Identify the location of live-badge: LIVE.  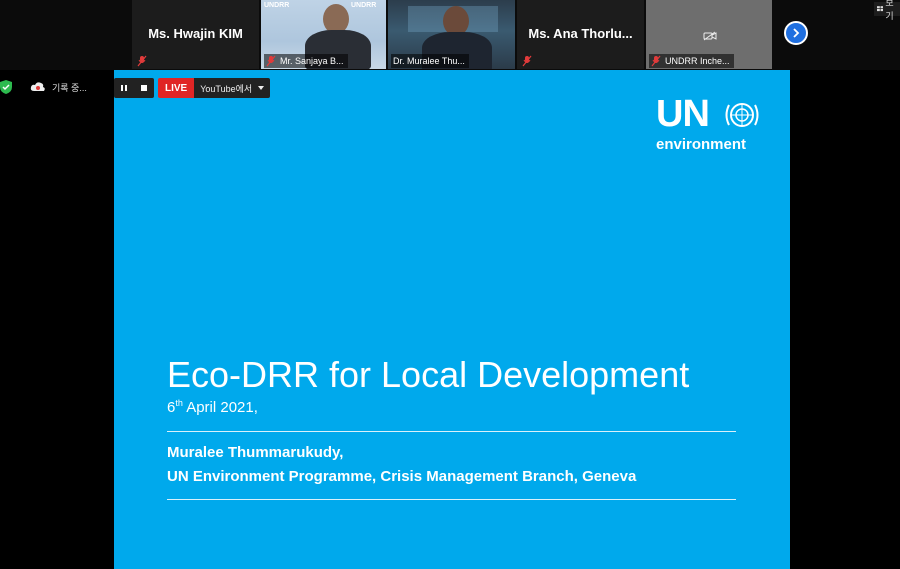
(176, 88).